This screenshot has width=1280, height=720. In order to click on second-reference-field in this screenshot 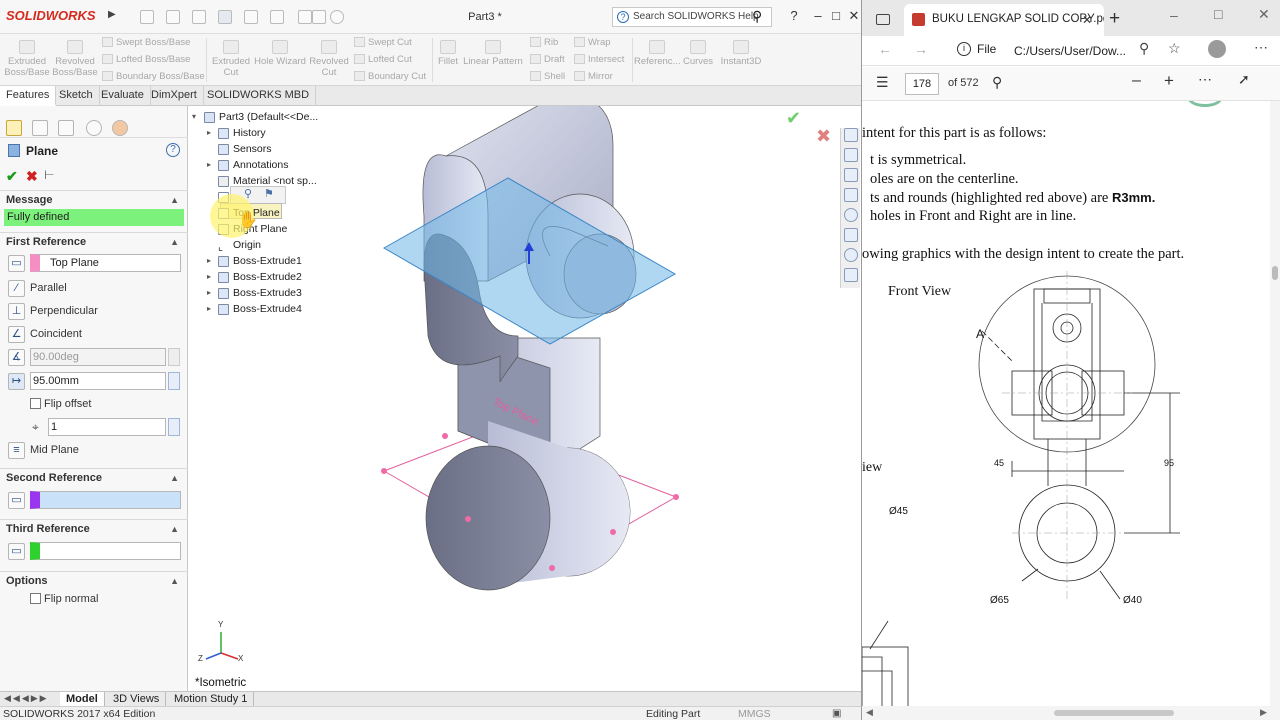, I will do `click(105, 500)`.